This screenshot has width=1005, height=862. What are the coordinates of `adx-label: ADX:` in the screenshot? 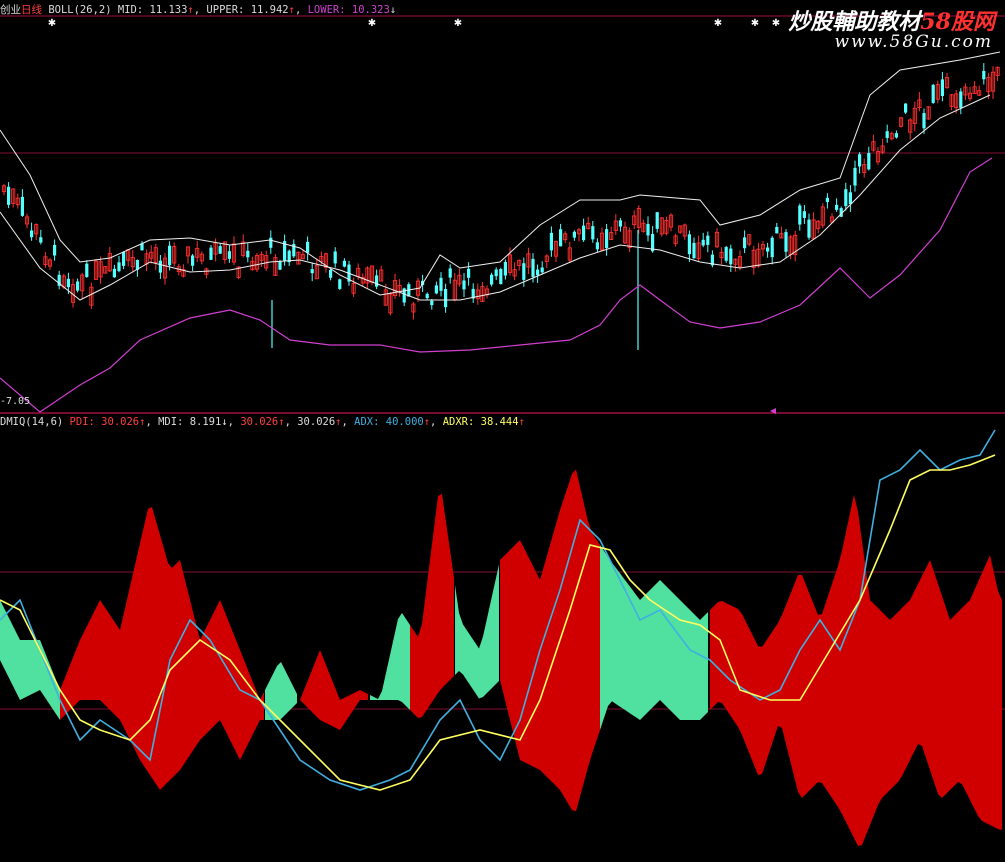 It's located at (367, 422).